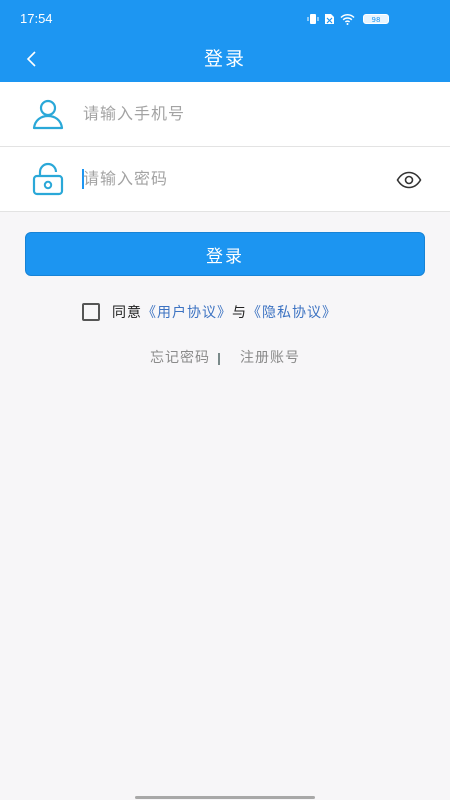 Image resolution: width=450 pixels, height=800 pixels. I want to click on eye-icon, so click(409, 180).